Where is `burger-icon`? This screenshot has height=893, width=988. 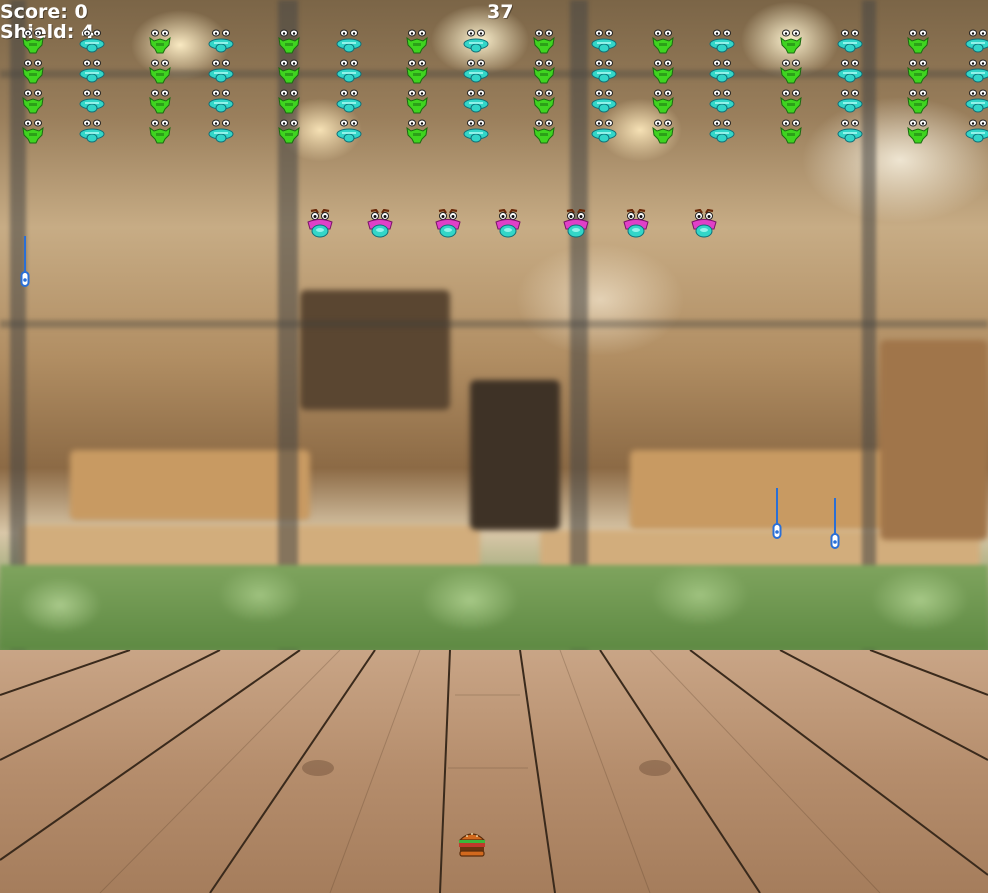 burger-icon is located at coordinates (472, 845).